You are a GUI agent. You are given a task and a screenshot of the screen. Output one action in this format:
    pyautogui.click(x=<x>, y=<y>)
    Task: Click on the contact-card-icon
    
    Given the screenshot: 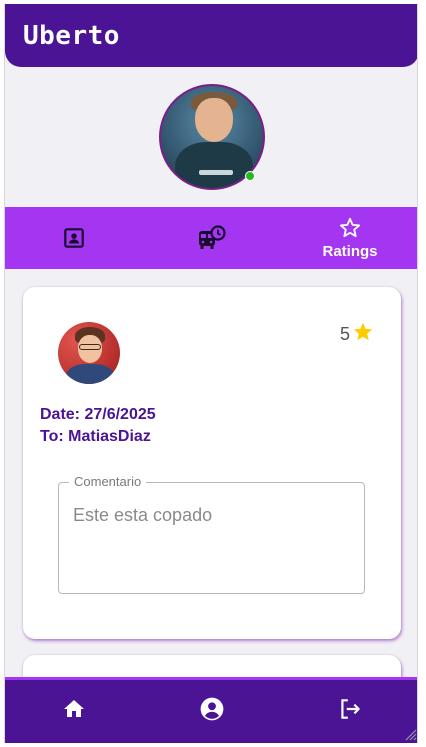 What is the action you would take?
    pyautogui.click(x=74, y=238)
    